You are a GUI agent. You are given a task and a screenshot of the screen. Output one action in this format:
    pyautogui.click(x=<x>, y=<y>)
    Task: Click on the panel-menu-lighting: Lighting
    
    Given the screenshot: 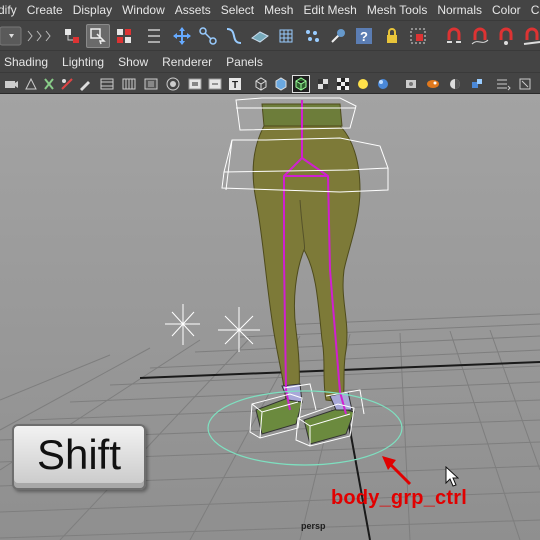 What is the action you would take?
    pyautogui.click(x=83, y=62)
    